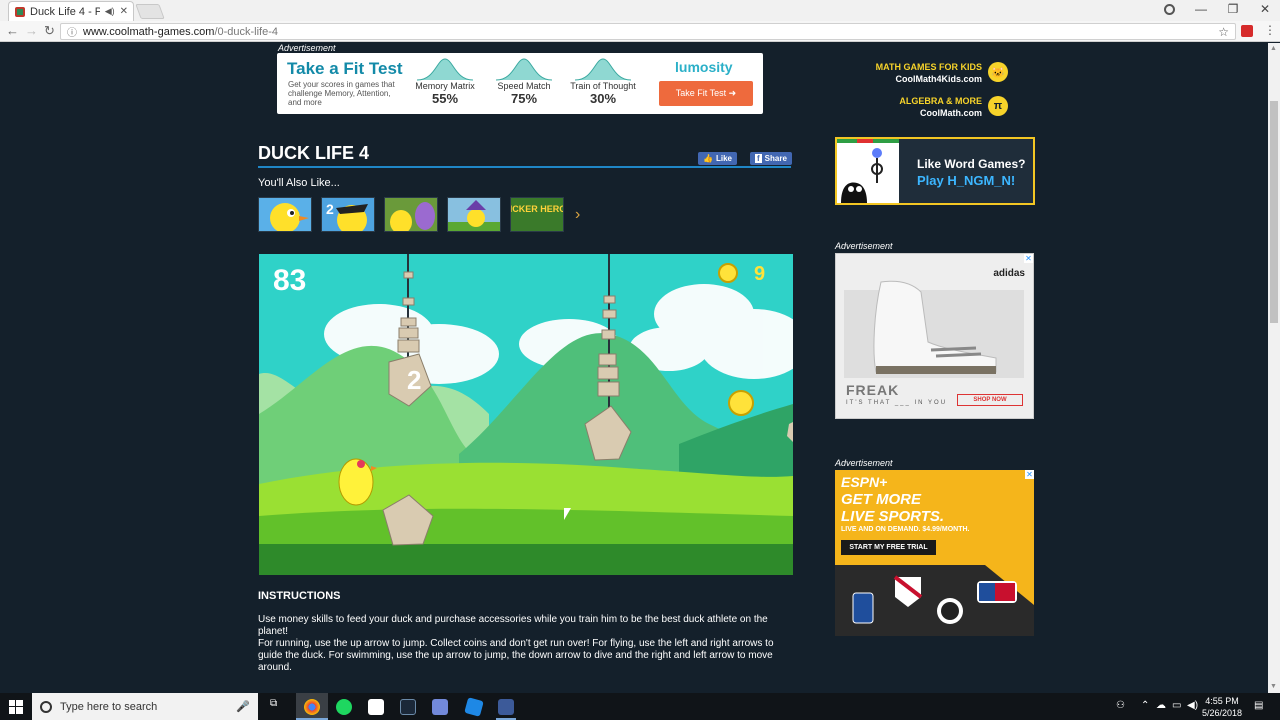 The height and width of the screenshot is (720, 1280). What do you see at coordinates (868, 171) in the screenshot?
I see `hangman-image` at bounding box center [868, 171].